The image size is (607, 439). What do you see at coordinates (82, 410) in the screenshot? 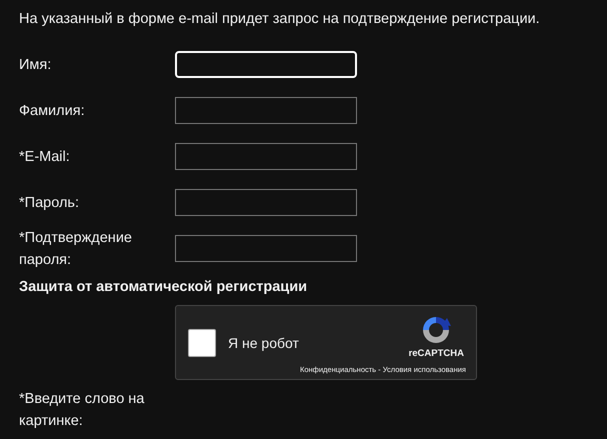
I see `field-label: *Введите слово на картинке:` at bounding box center [82, 410].